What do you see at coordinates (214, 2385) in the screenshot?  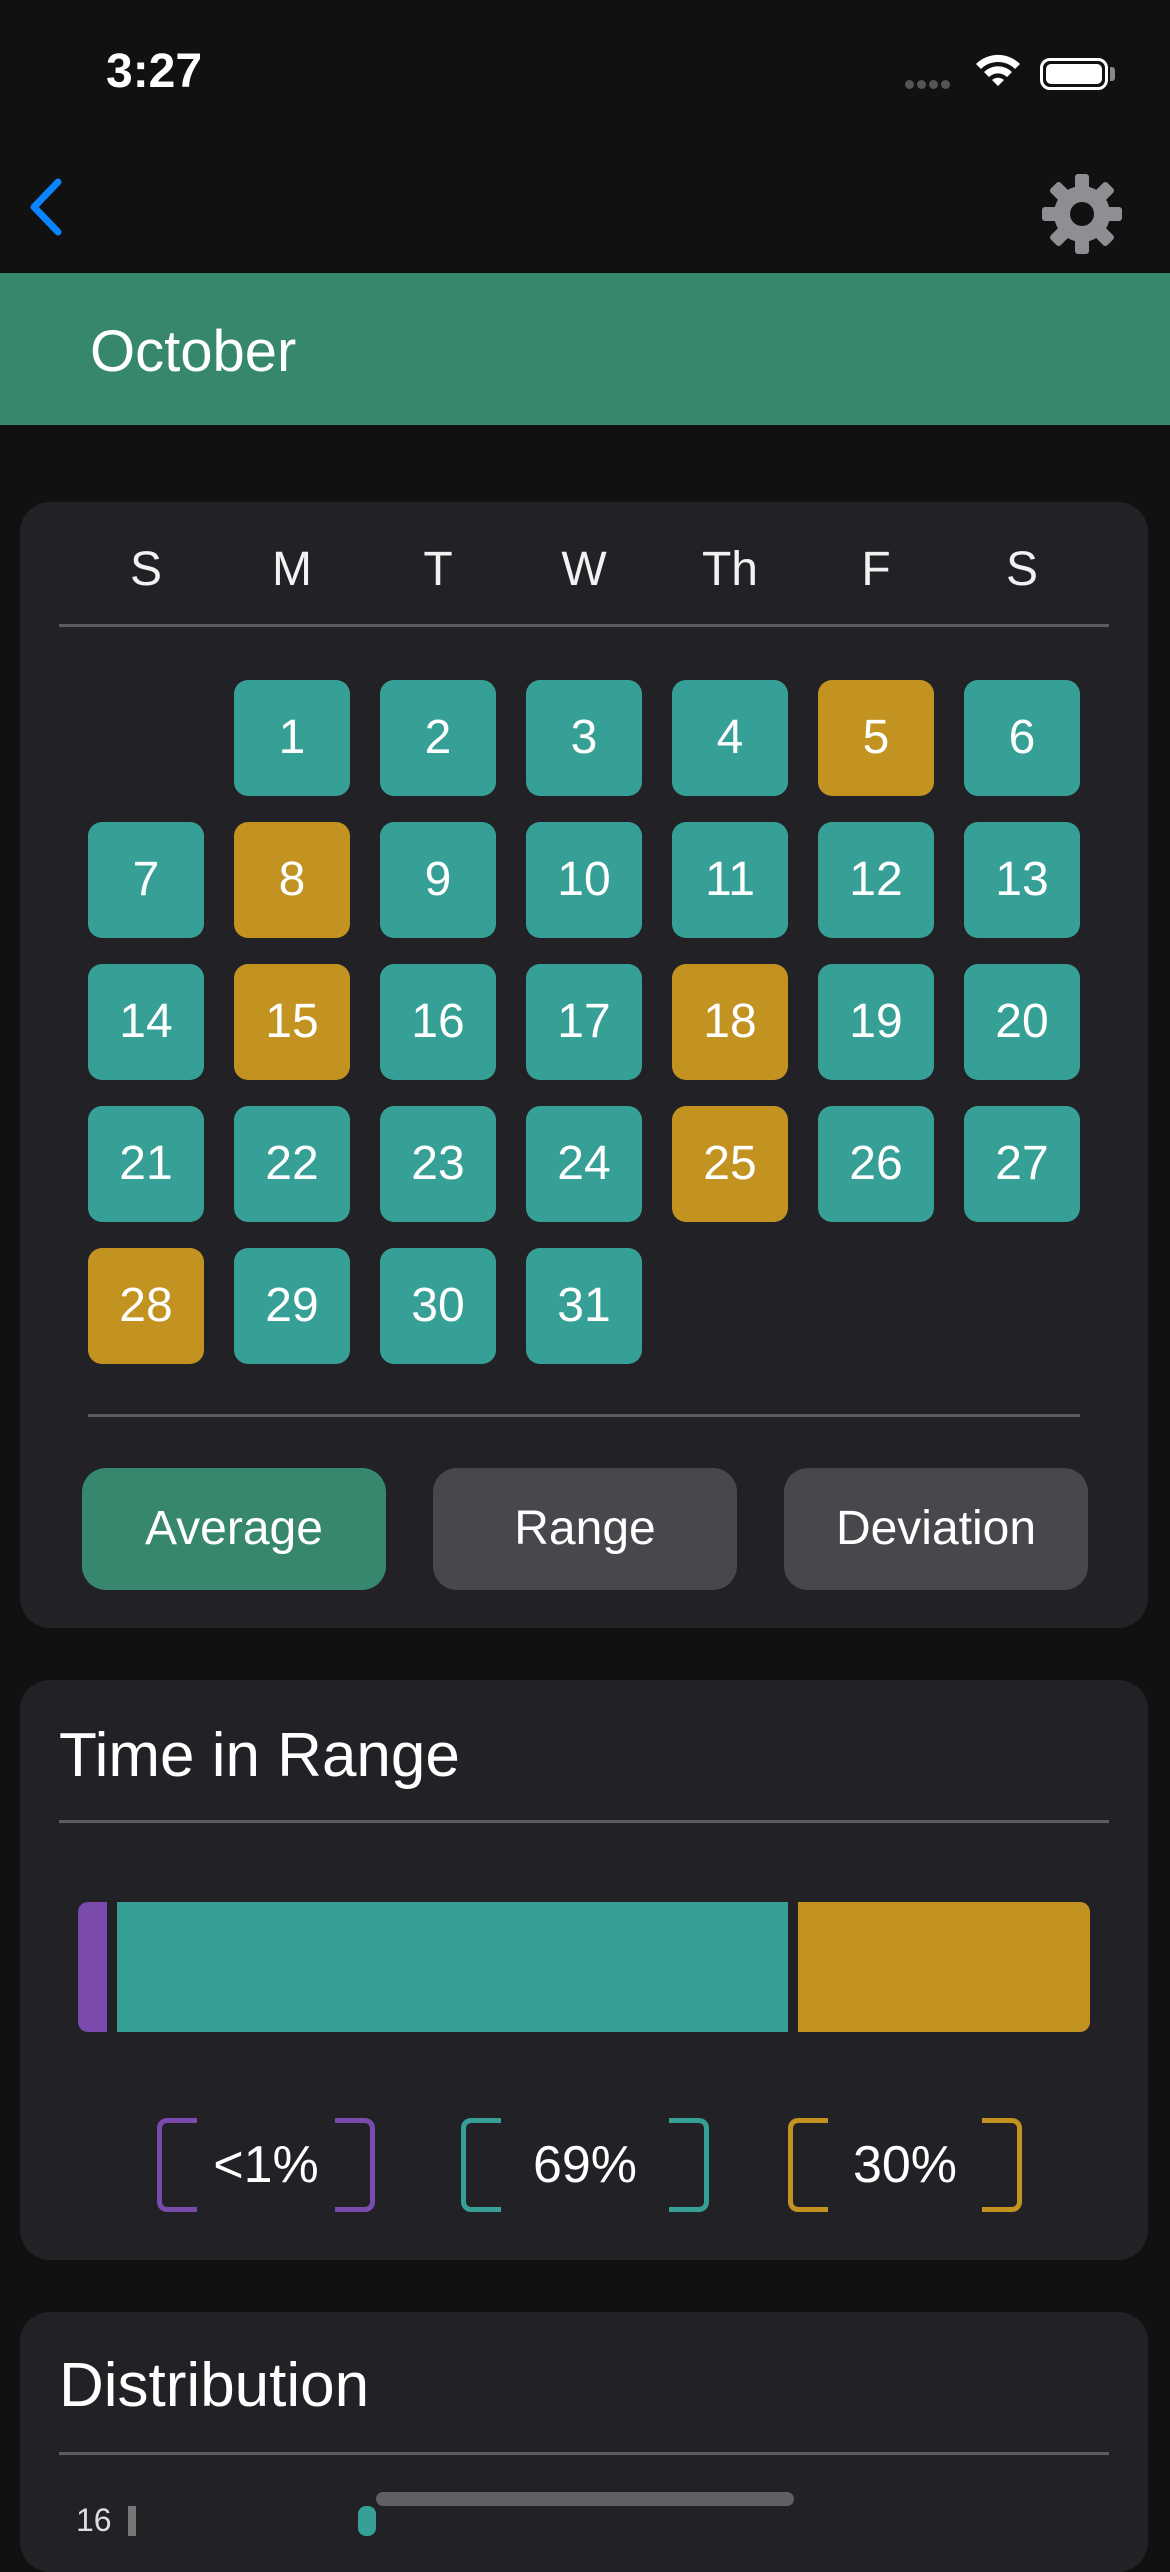 I see `distribution-title: Distribution` at bounding box center [214, 2385].